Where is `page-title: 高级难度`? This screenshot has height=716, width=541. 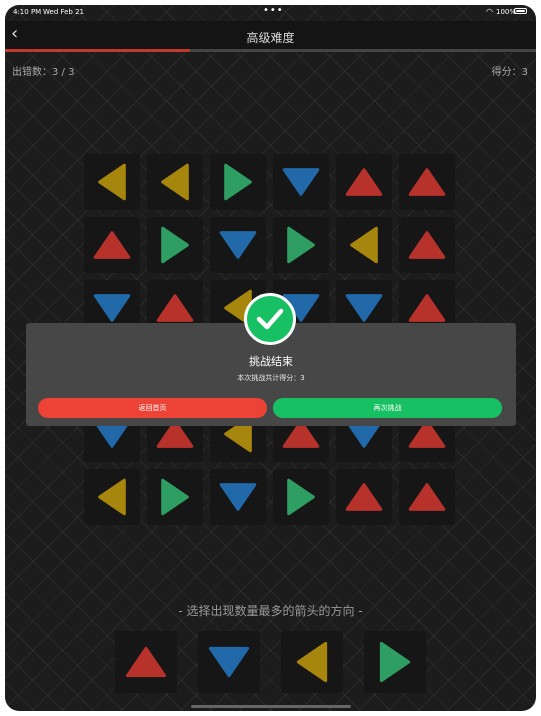
page-title: 高级难度 is located at coordinates (270, 38).